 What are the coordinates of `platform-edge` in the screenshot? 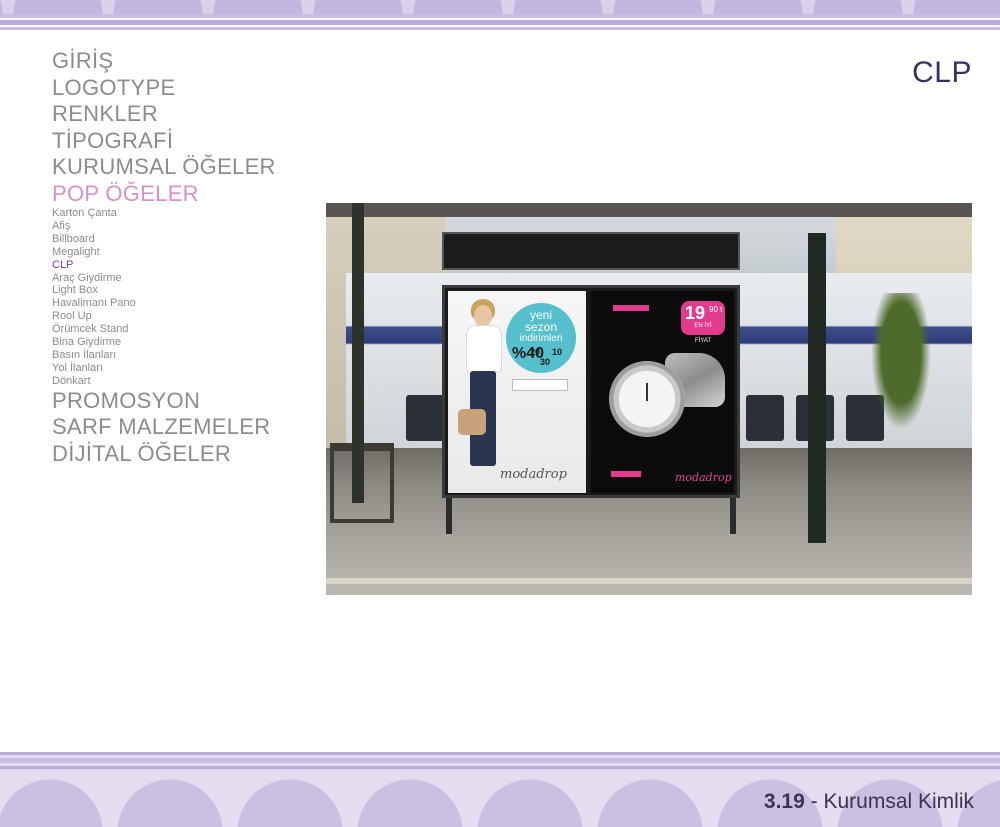 It's located at (649, 581).